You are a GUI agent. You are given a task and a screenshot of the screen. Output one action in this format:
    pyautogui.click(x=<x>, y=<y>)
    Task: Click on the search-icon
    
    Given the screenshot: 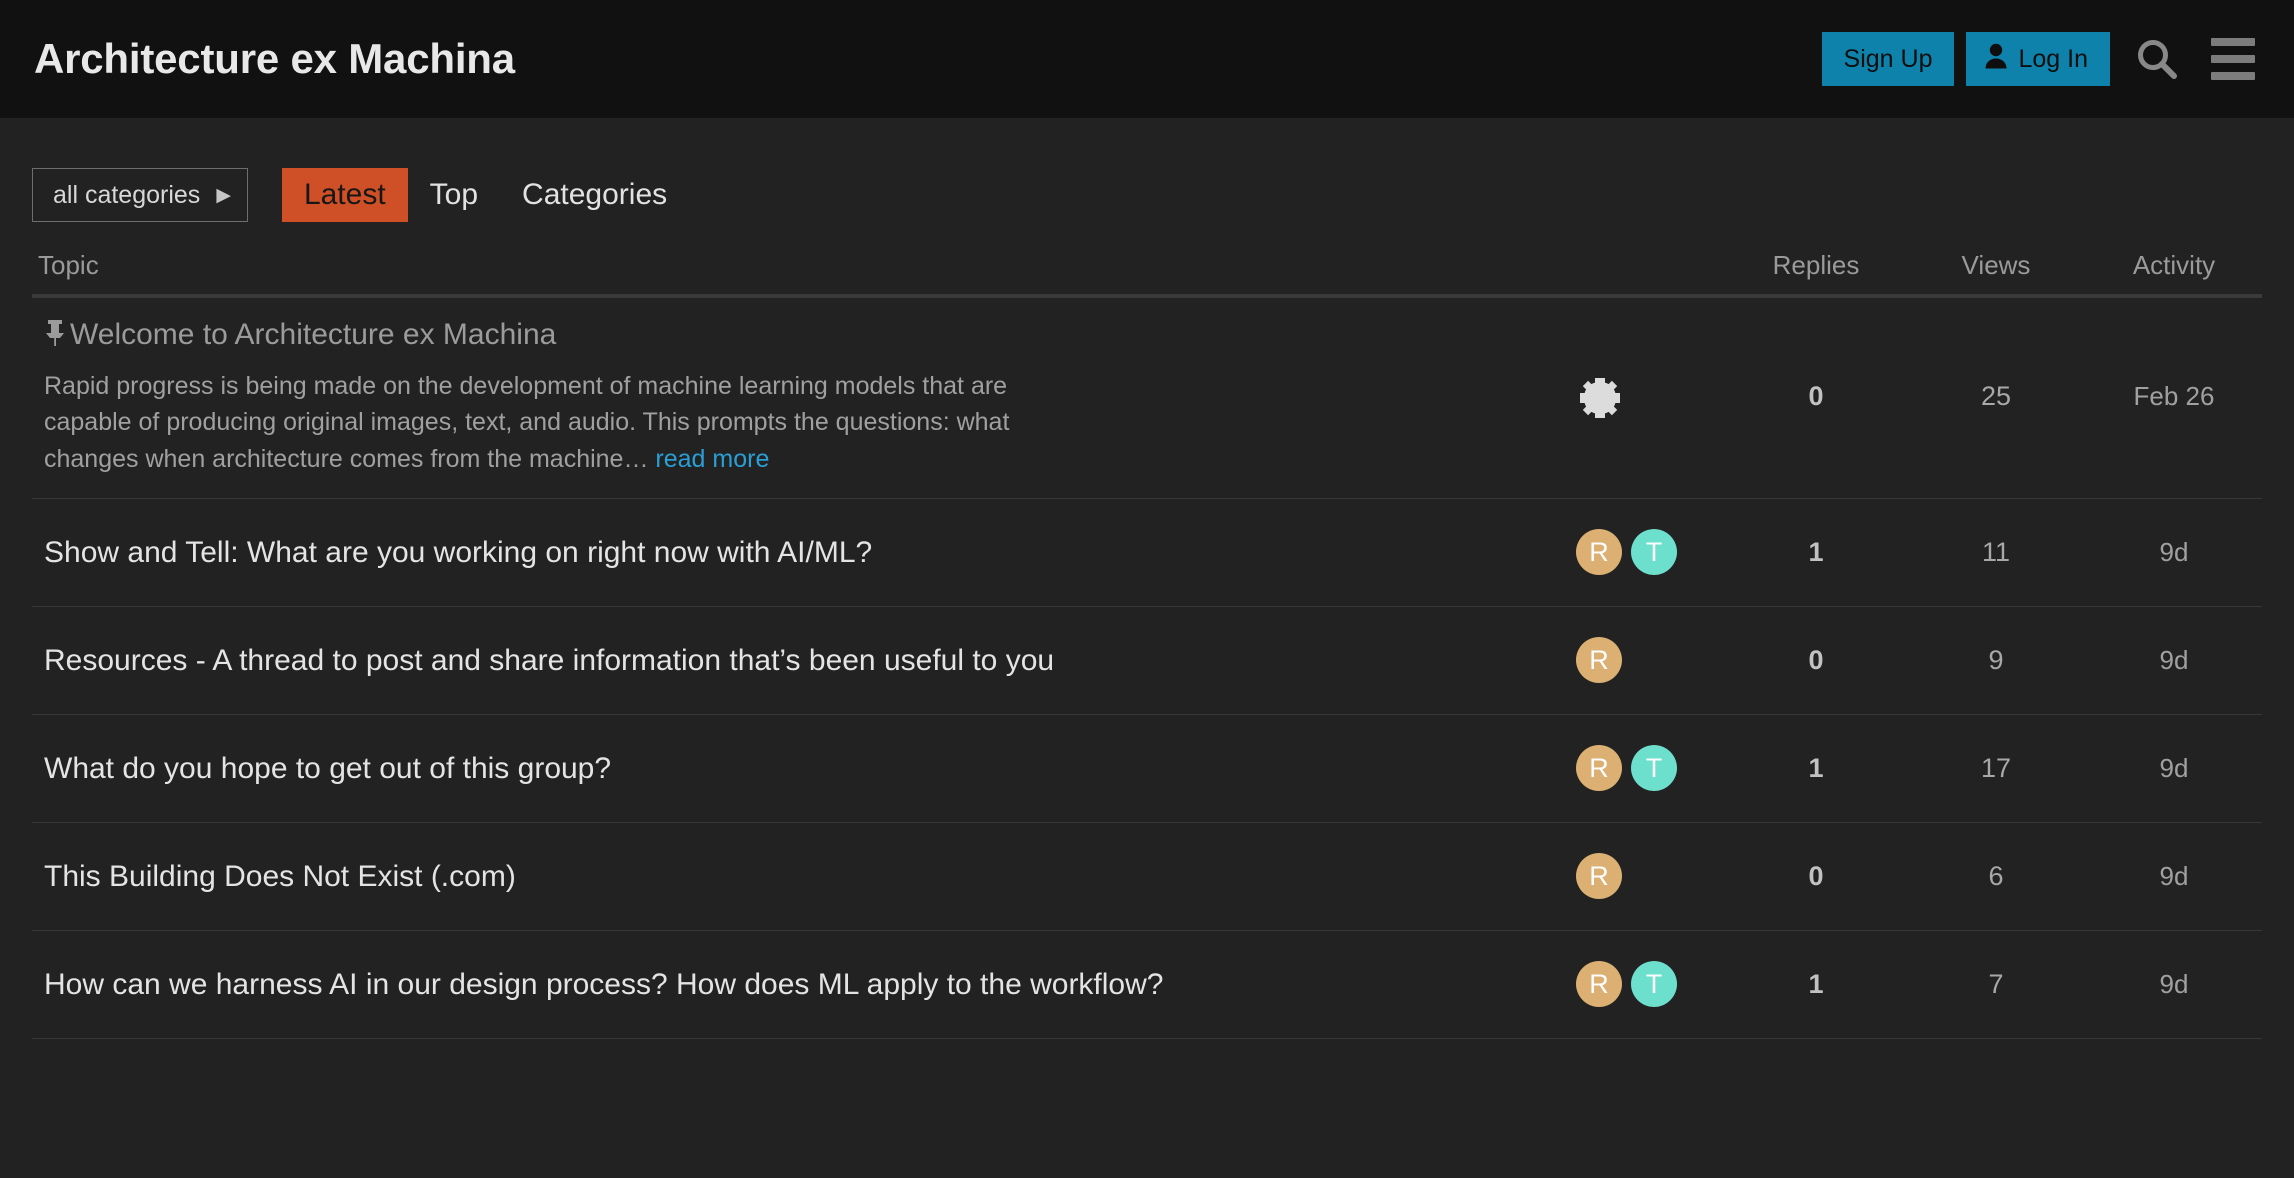 What is the action you would take?
    pyautogui.click(x=2157, y=59)
    